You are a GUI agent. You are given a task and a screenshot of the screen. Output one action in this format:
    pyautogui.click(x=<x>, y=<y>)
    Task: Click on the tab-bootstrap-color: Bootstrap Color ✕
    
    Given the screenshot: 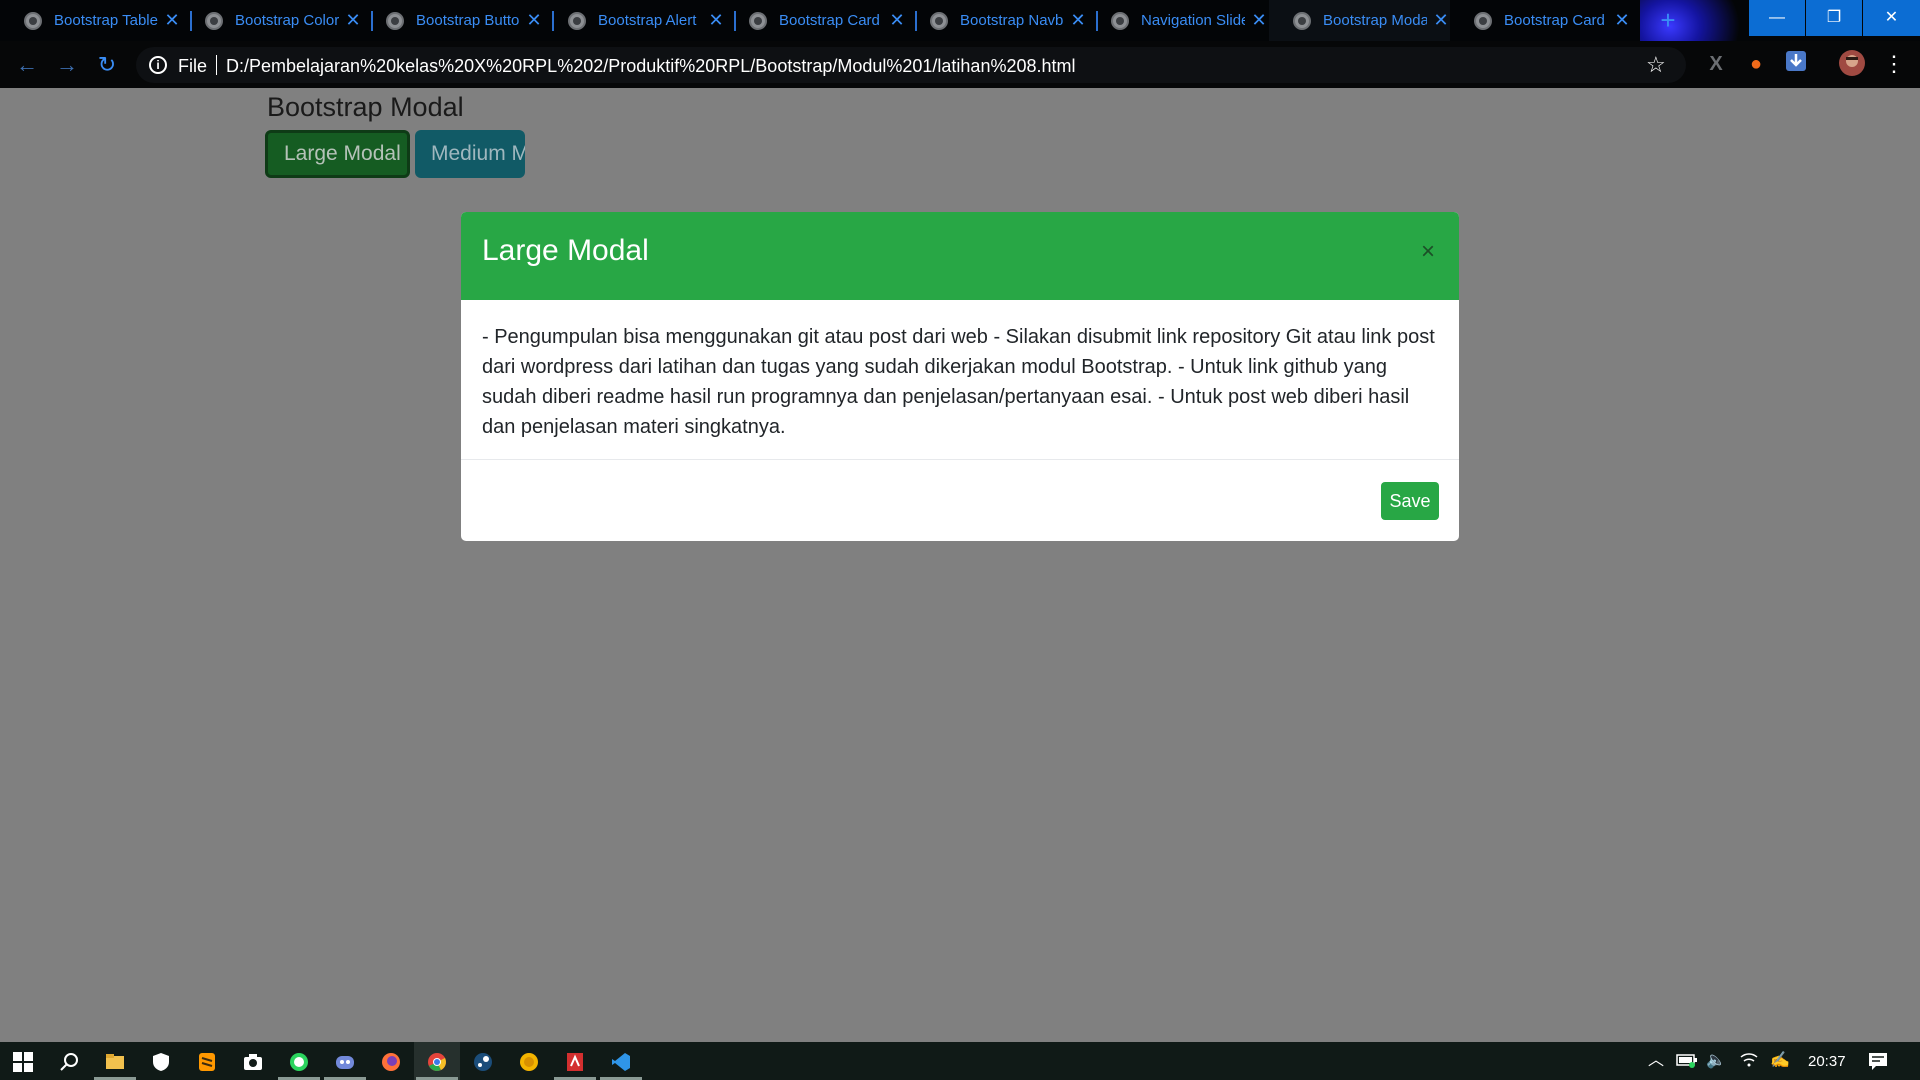 What is the action you would take?
    pyautogui.click(x=277, y=20)
    